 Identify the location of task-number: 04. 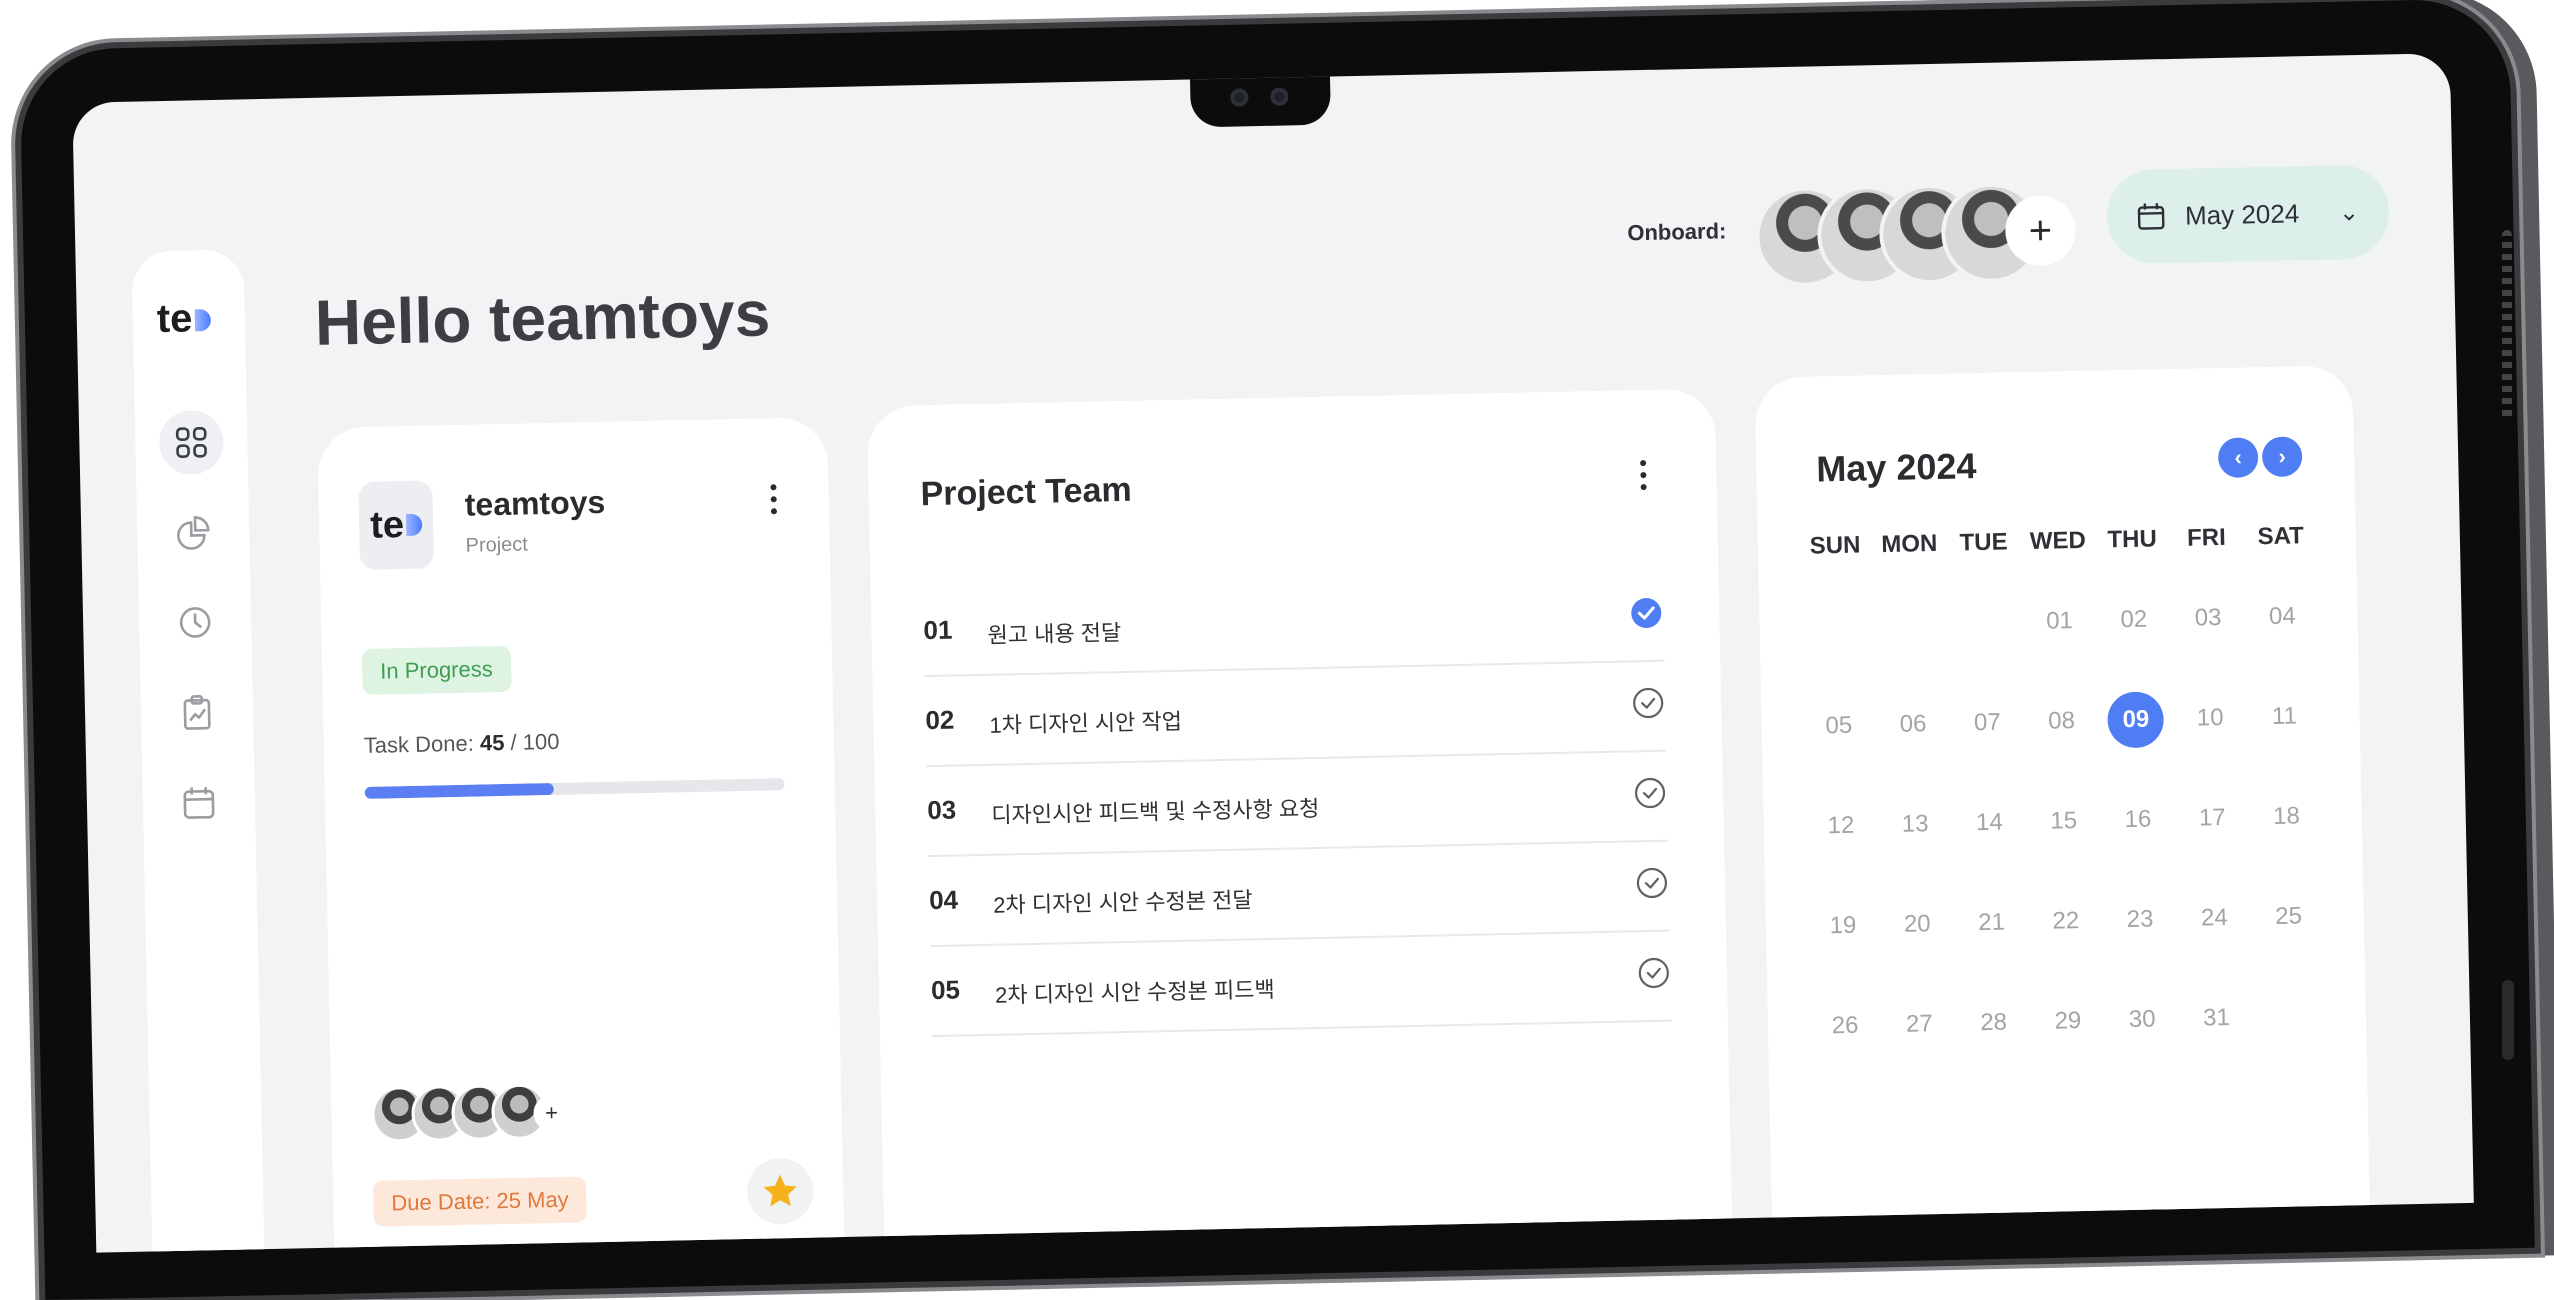
(943, 900).